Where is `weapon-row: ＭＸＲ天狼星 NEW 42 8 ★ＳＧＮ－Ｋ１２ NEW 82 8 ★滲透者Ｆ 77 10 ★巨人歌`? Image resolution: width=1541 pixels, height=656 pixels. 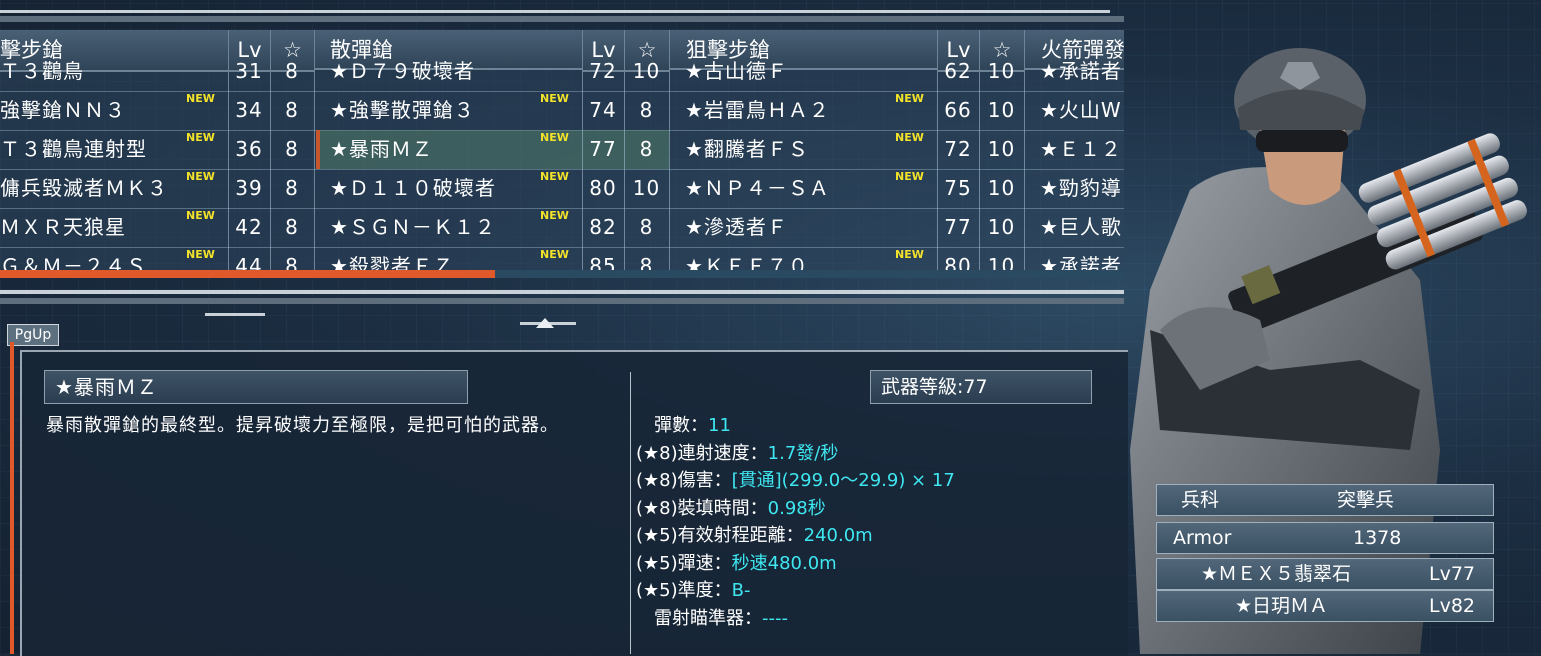
weapon-row: ＭＸＲ天狼星 NEW 42 8 ★ＳＧＮ－Ｋ１２ NEW 82 8 ★滲透者Ｆ 77 10 ★巨人歌 is located at coordinates (562, 228).